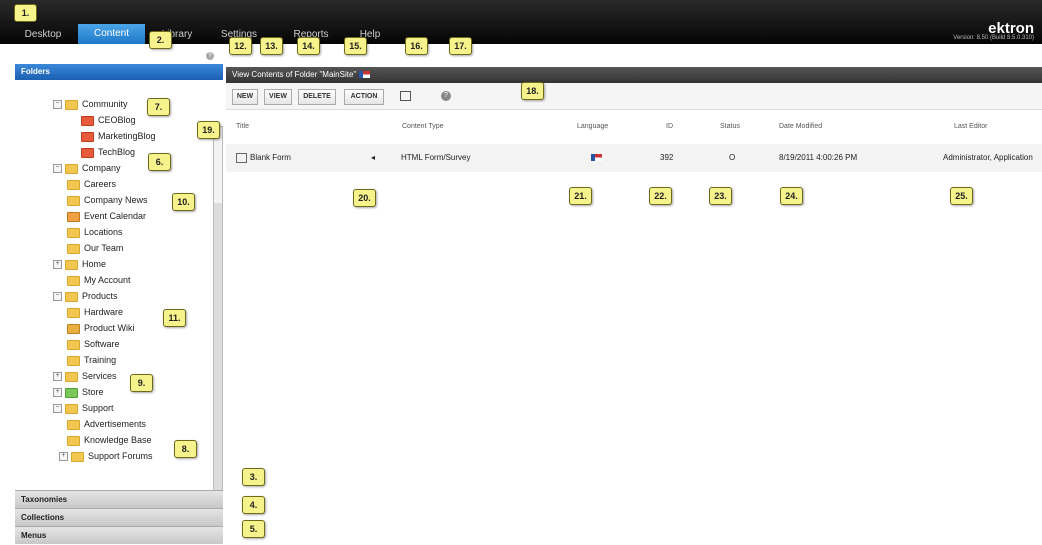  I want to click on tree-node-community: − Community, so click(90, 104).